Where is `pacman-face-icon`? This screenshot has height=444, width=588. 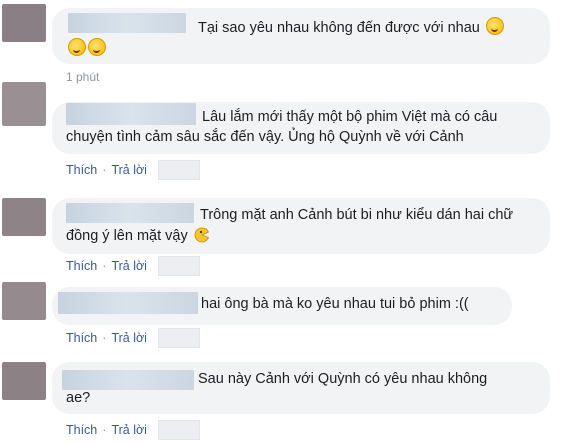 pacman-face-icon is located at coordinates (201, 235).